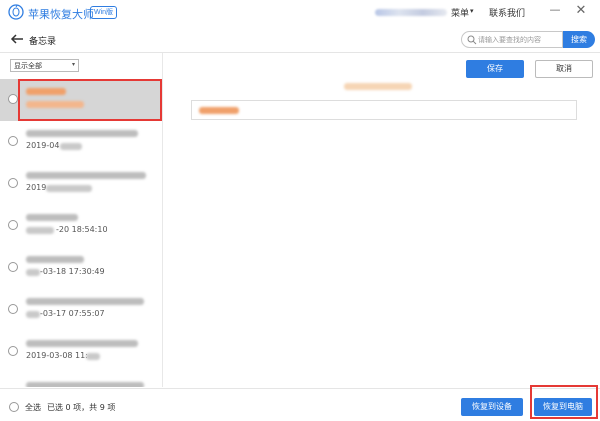 Image resolution: width=600 pixels, height=421 pixels. What do you see at coordinates (36, 187) in the screenshot?
I see `note-date: 2019` at bounding box center [36, 187].